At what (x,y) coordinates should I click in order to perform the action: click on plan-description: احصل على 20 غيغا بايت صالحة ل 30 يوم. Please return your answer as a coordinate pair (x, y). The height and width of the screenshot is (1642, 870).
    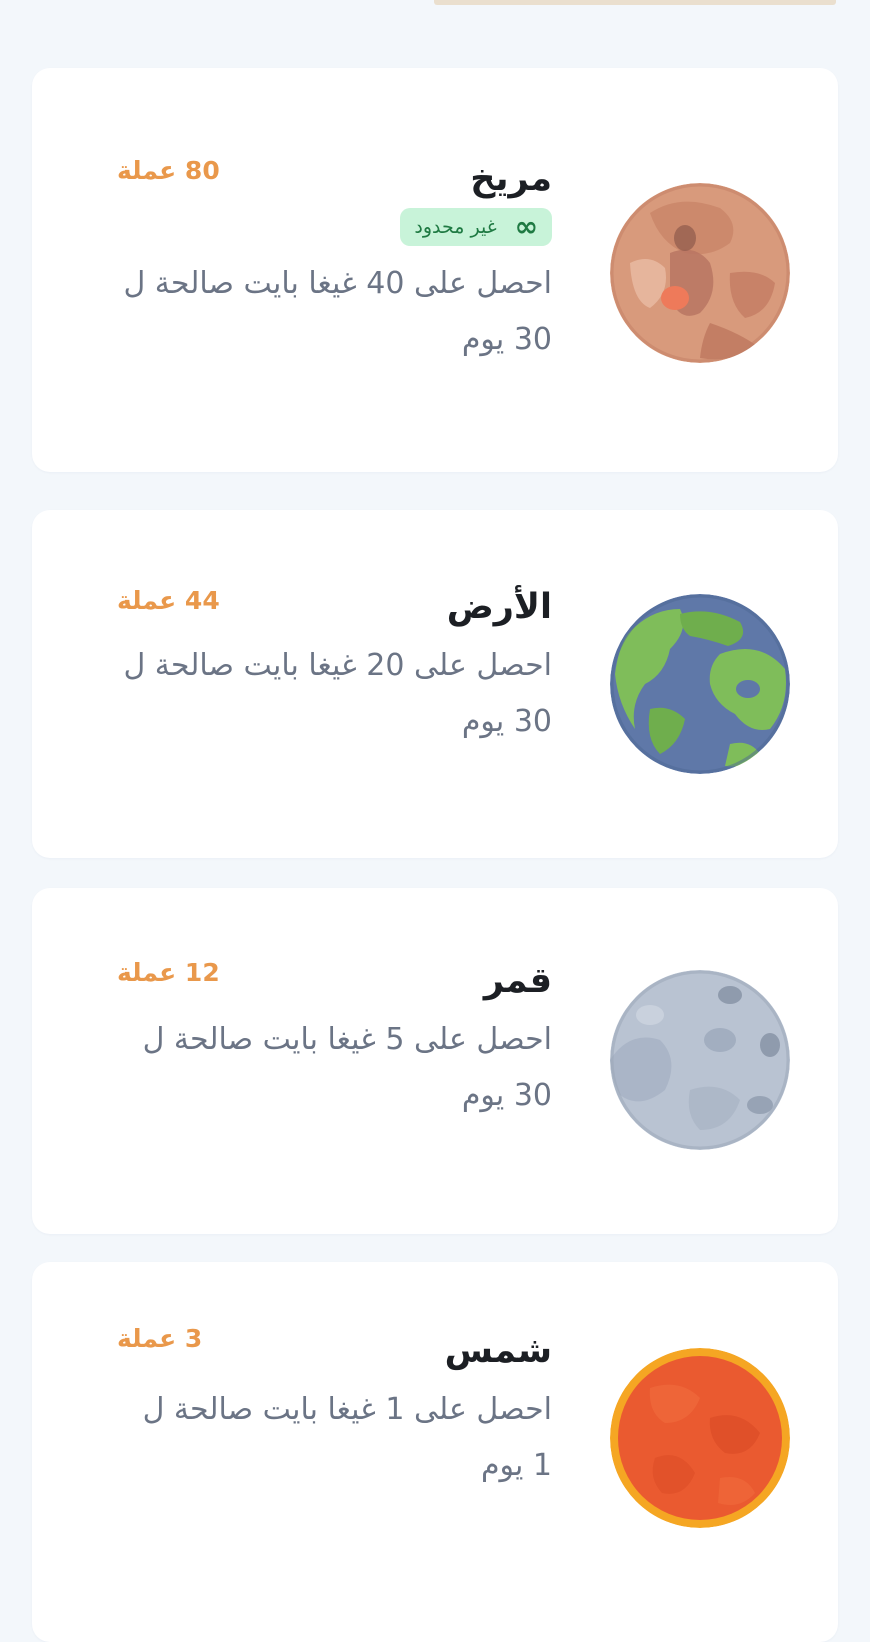
    Looking at the image, I should click on (337, 693).